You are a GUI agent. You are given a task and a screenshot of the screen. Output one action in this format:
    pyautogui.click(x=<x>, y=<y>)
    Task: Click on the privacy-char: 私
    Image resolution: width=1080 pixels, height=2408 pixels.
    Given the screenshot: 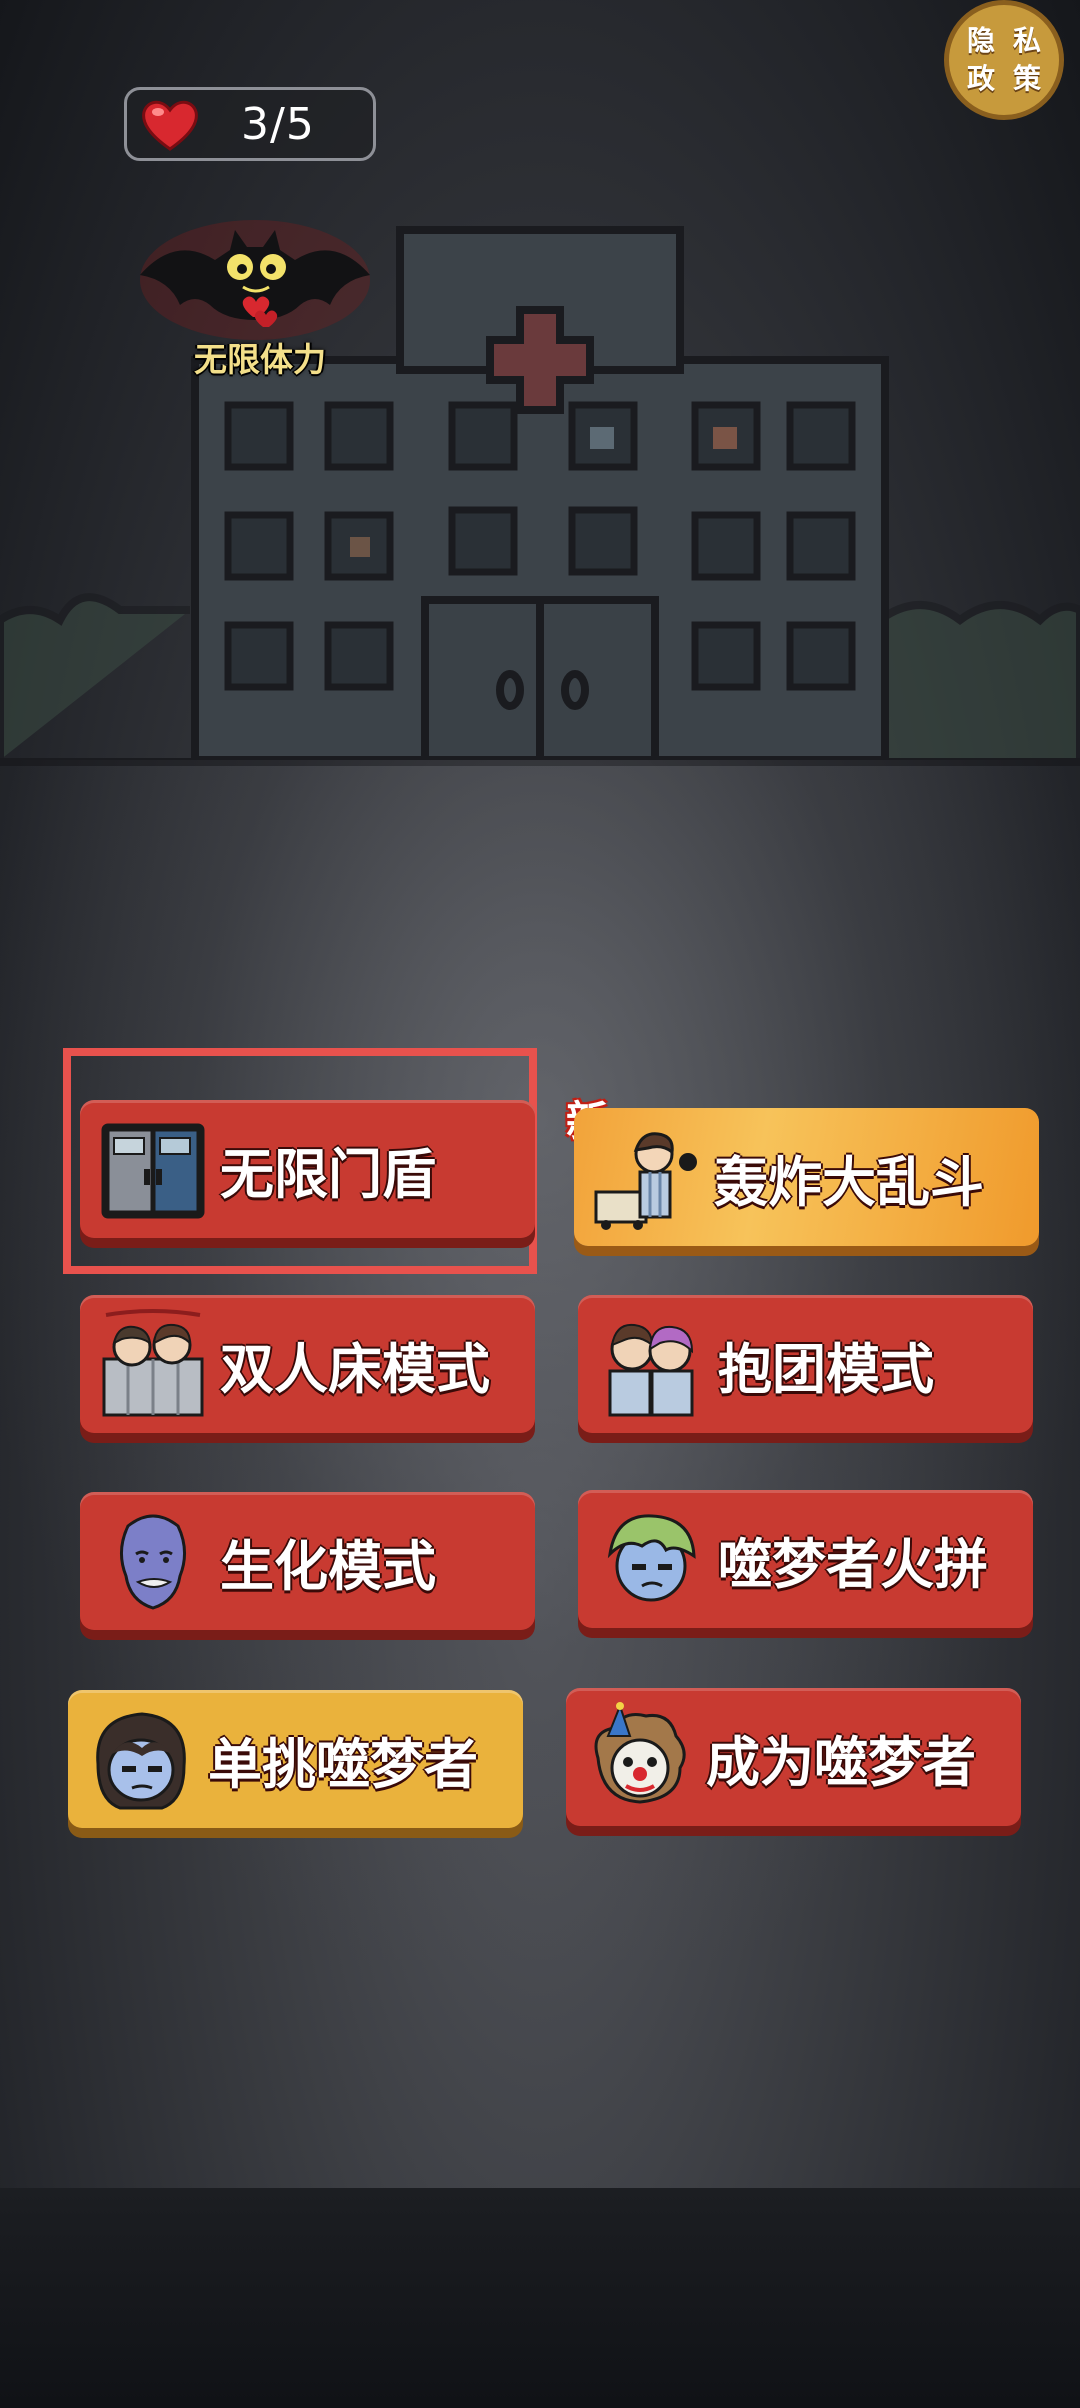 What is the action you would take?
    pyautogui.click(x=1026, y=40)
    